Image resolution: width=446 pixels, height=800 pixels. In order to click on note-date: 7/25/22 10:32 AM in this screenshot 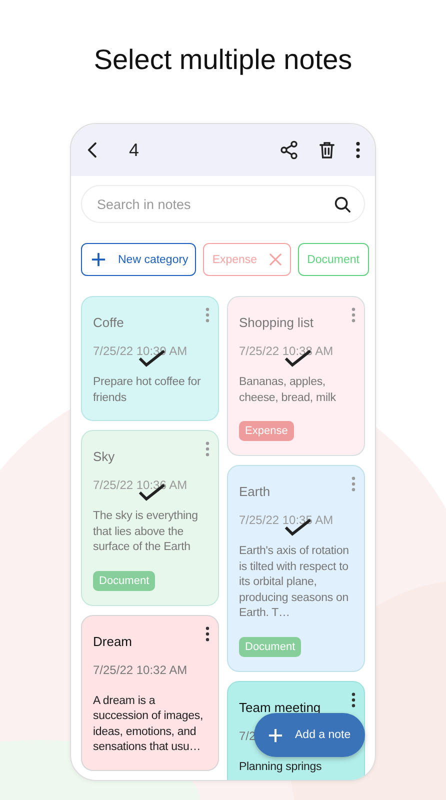, I will do `click(140, 669)`.